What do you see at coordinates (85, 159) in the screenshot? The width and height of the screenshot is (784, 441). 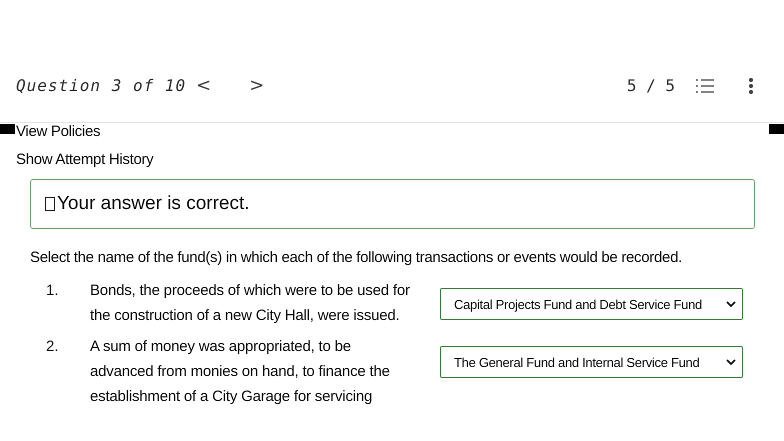 I see `link: Show Attempt History` at bounding box center [85, 159].